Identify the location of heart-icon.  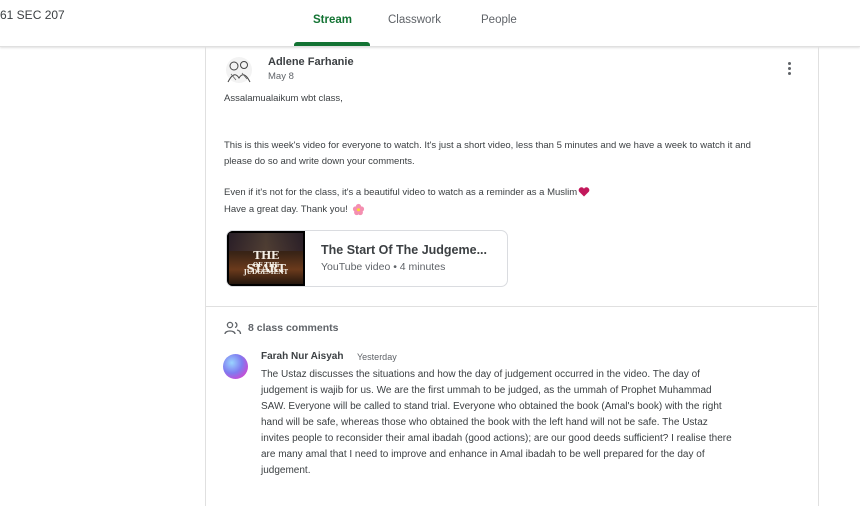
(584, 192).